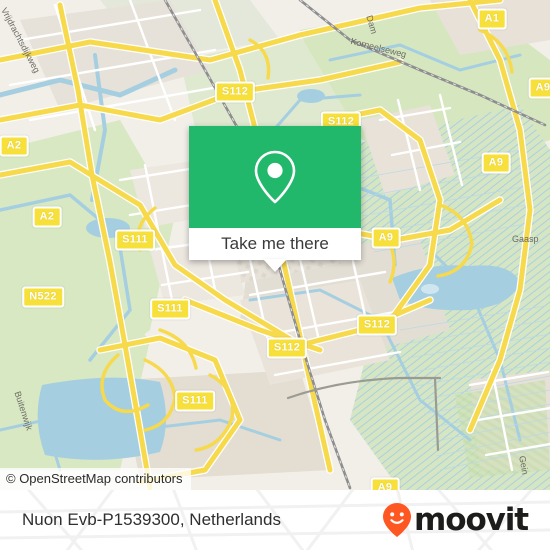  What do you see at coordinates (397, 520) in the screenshot?
I see `moovit-pin-smiley-icon` at bounding box center [397, 520].